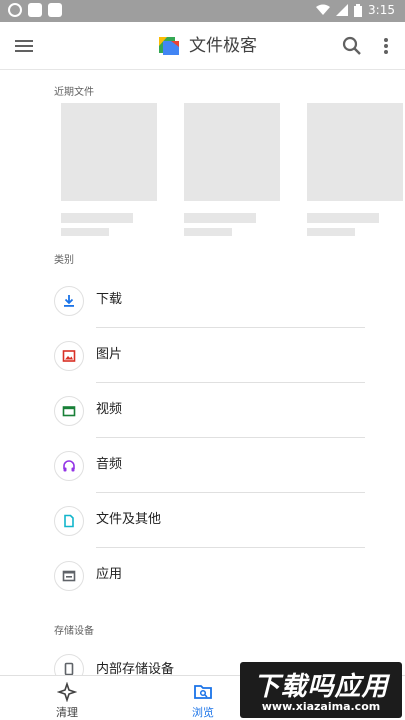 This screenshot has width=405, height=720. What do you see at coordinates (69, 669) in the screenshot?
I see `phone-storage-icon` at bounding box center [69, 669].